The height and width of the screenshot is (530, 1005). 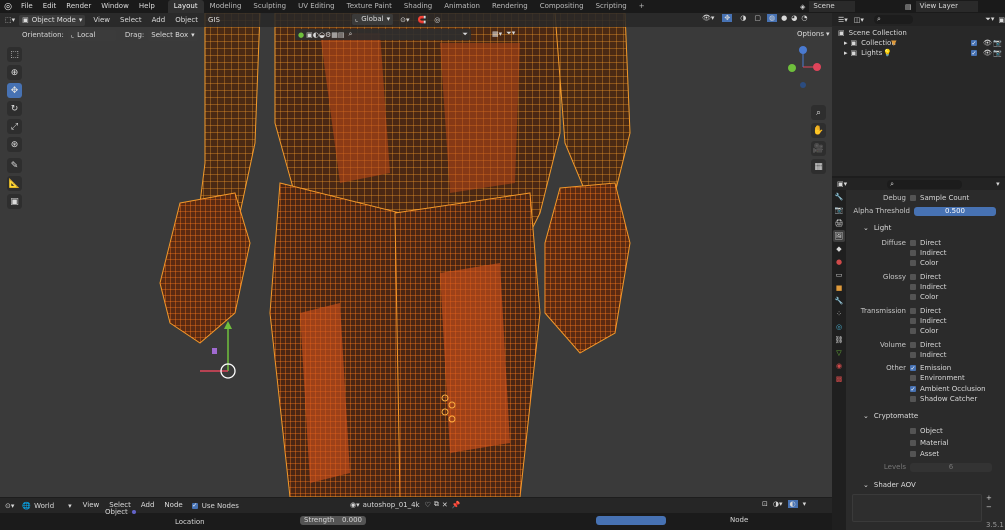 I want to click on scale-tool-icon: ⤢, so click(x=14, y=126).